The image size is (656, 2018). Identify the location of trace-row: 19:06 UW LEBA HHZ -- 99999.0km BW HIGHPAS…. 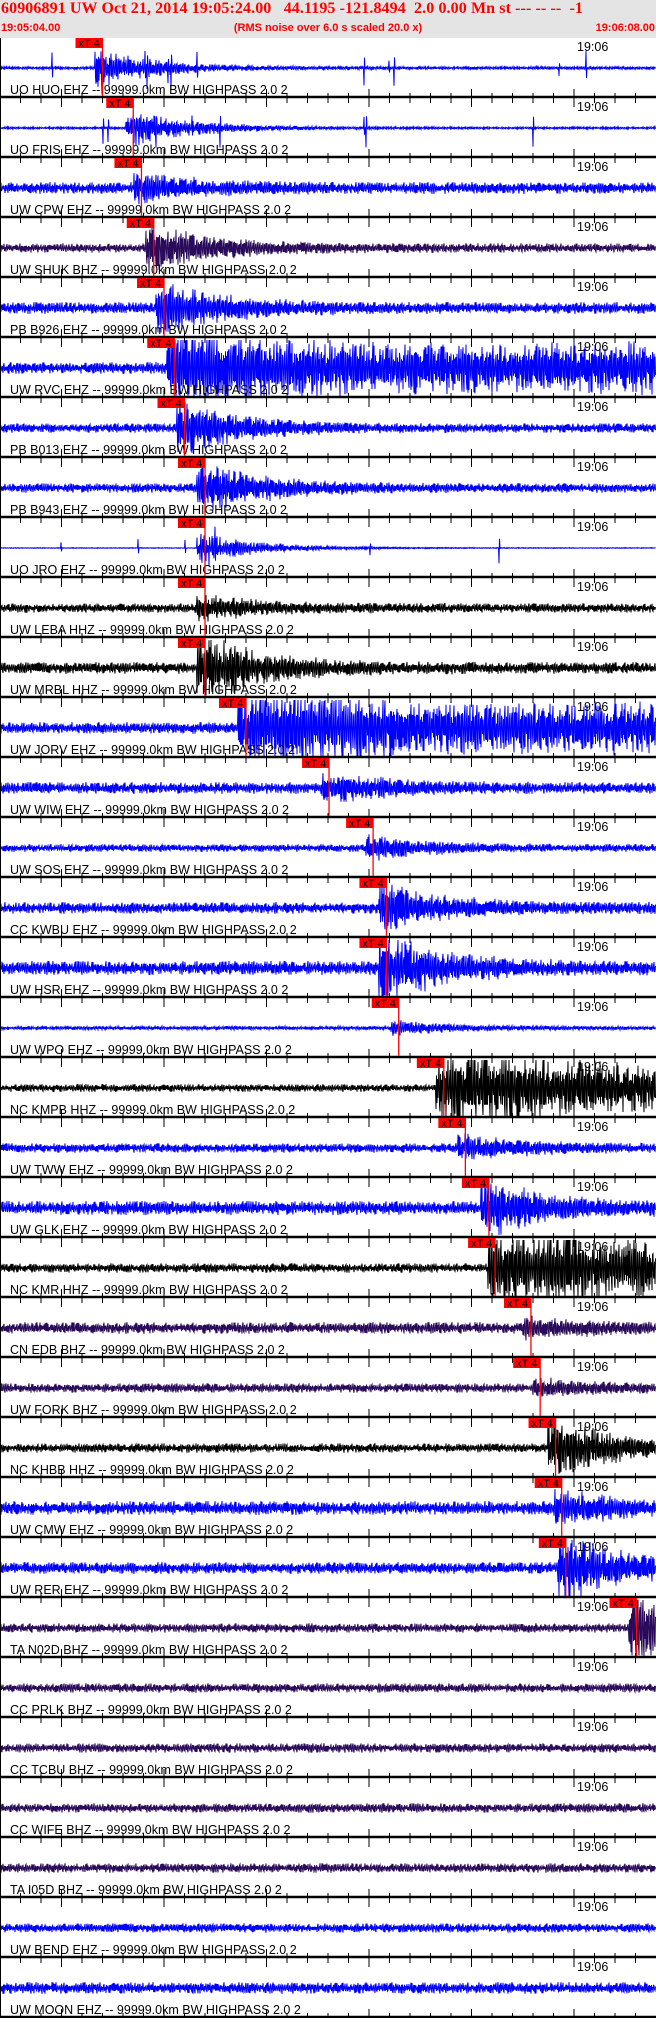
(328, 612).